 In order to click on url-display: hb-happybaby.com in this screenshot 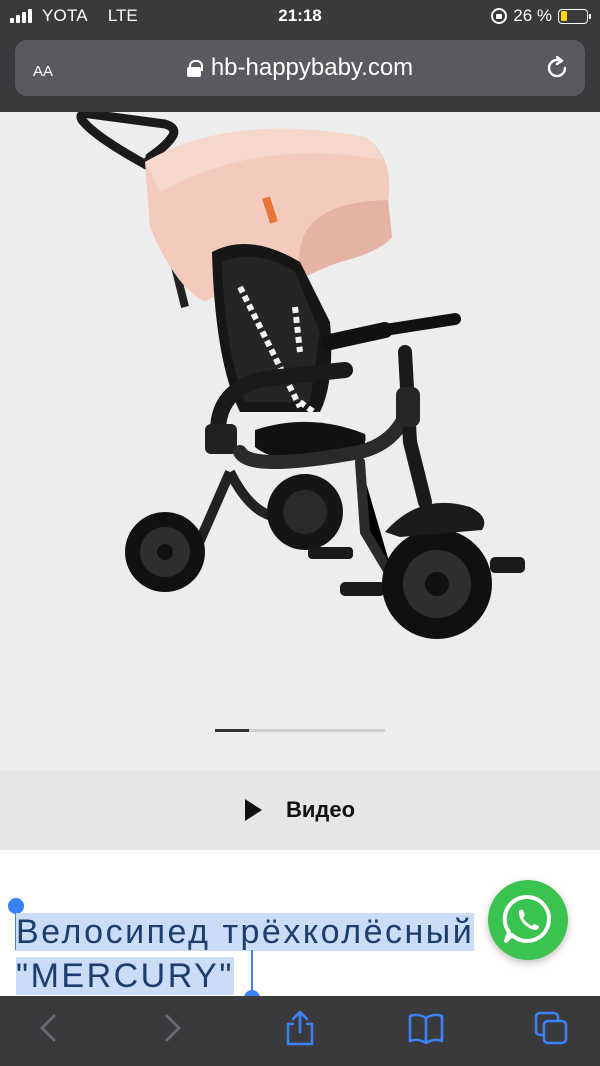, I will do `click(300, 68)`.